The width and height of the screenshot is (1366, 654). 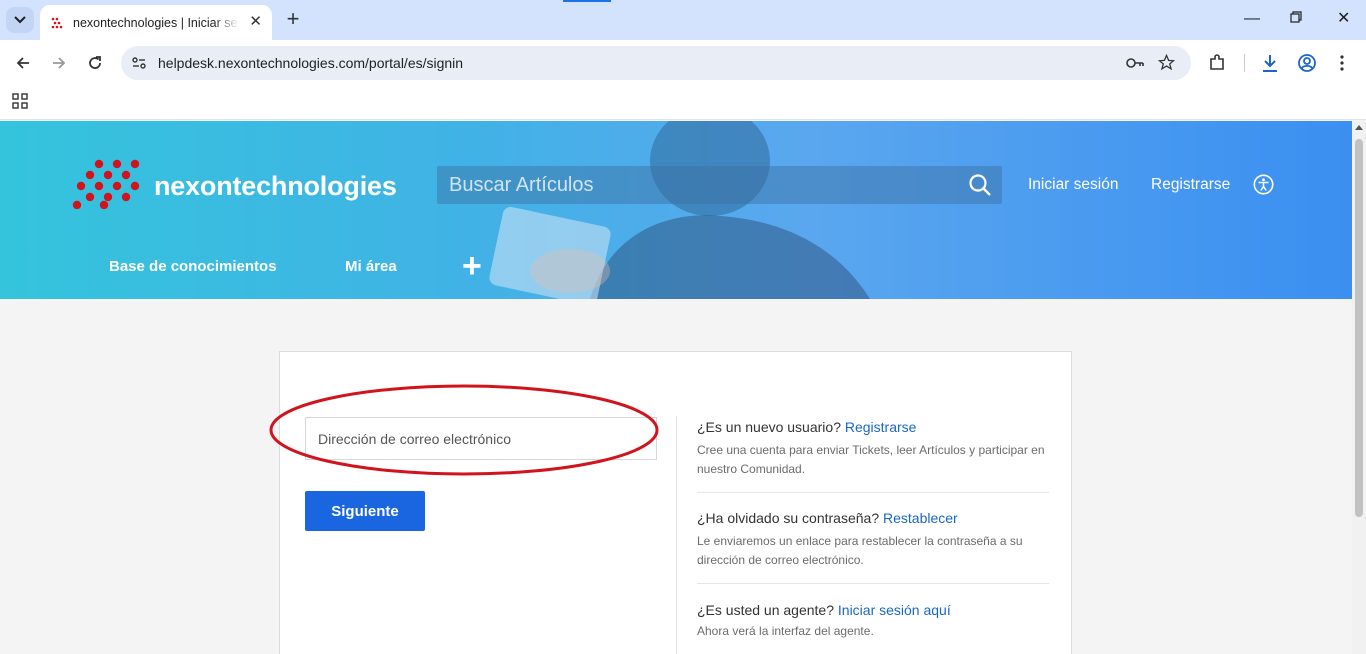 I want to click on hero-background-image, so click(x=679, y=210).